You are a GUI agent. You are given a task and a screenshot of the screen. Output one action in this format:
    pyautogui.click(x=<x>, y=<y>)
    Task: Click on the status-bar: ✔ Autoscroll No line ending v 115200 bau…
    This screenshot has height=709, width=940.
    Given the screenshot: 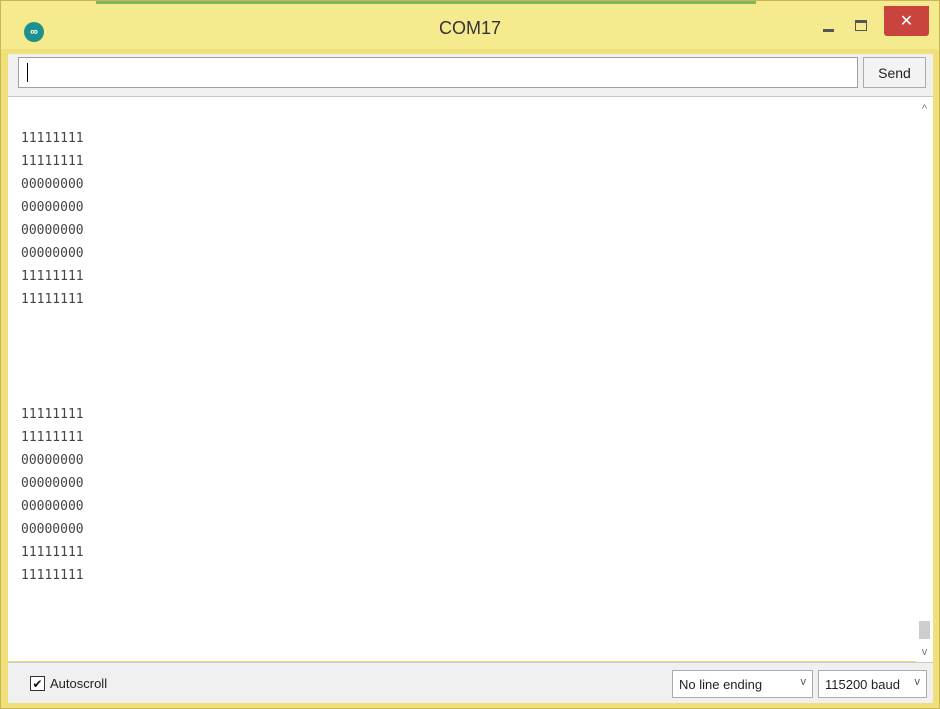 What is the action you would take?
    pyautogui.click(x=470, y=682)
    